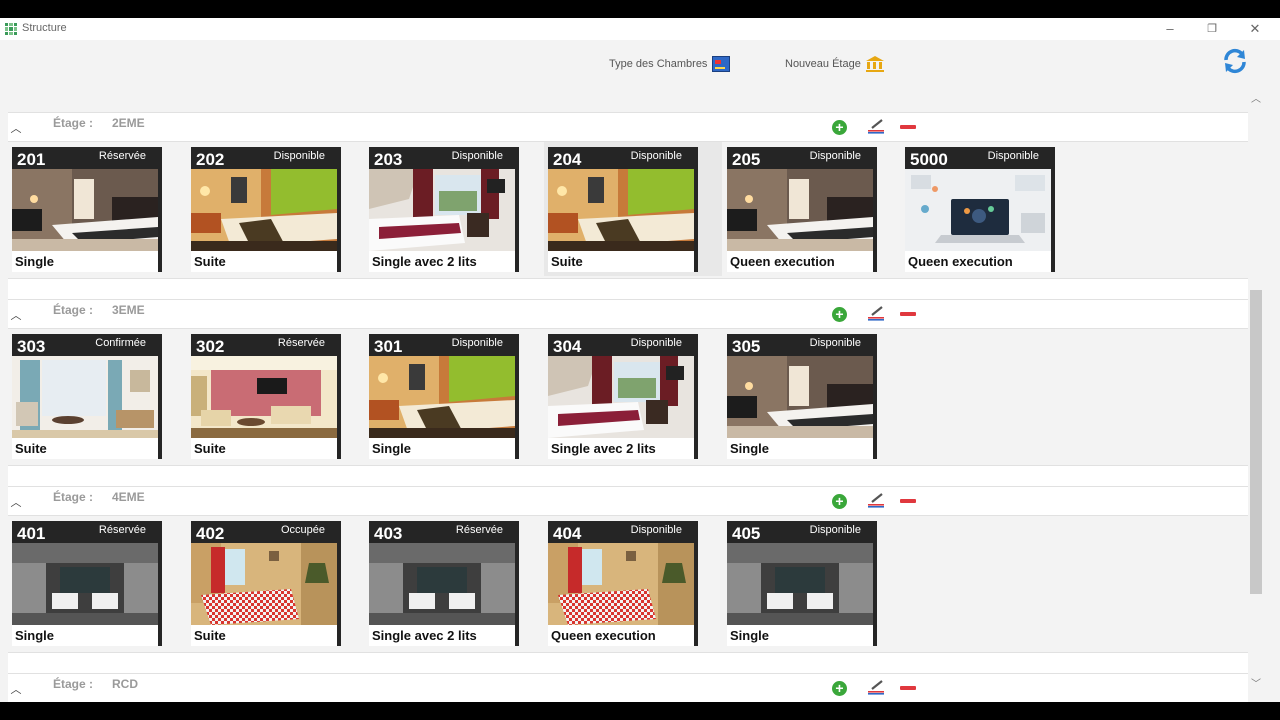 This screenshot has width=1280, height=720. I want to click on room-status: Confirmée, so click(120, 343).